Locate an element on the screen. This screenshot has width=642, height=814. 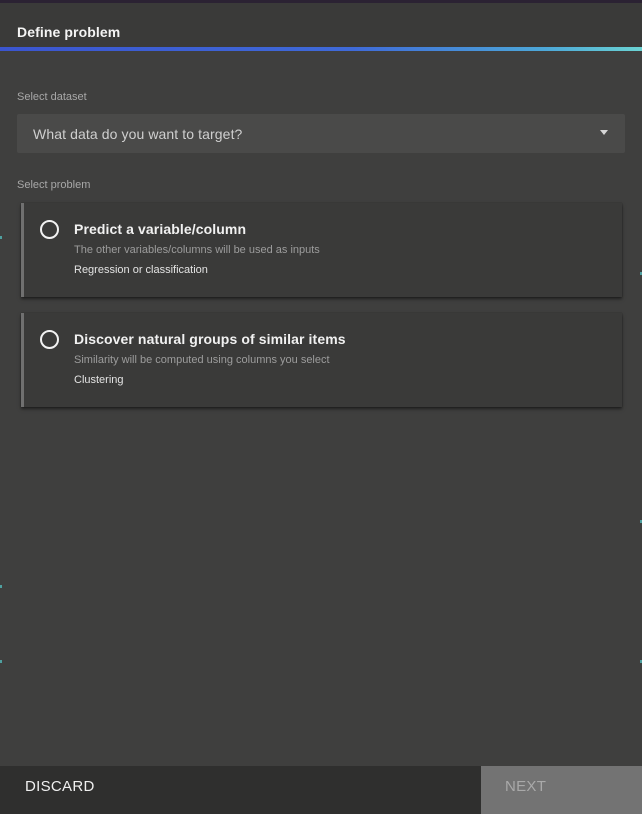
next-button: NEXT is located at coordinates (561, 790).